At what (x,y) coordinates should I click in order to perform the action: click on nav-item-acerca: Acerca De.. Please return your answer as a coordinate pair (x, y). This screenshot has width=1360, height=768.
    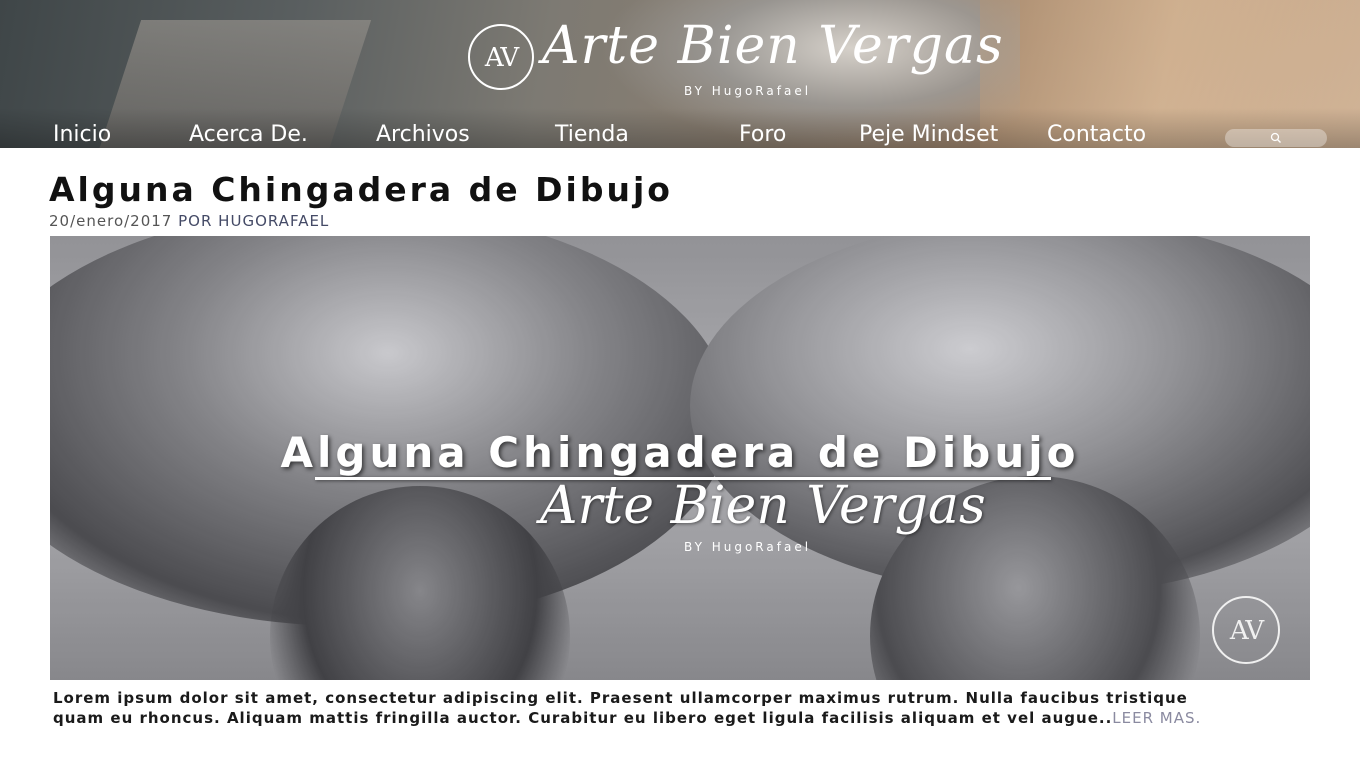
    Looking at the image, I should click on (248, 134).